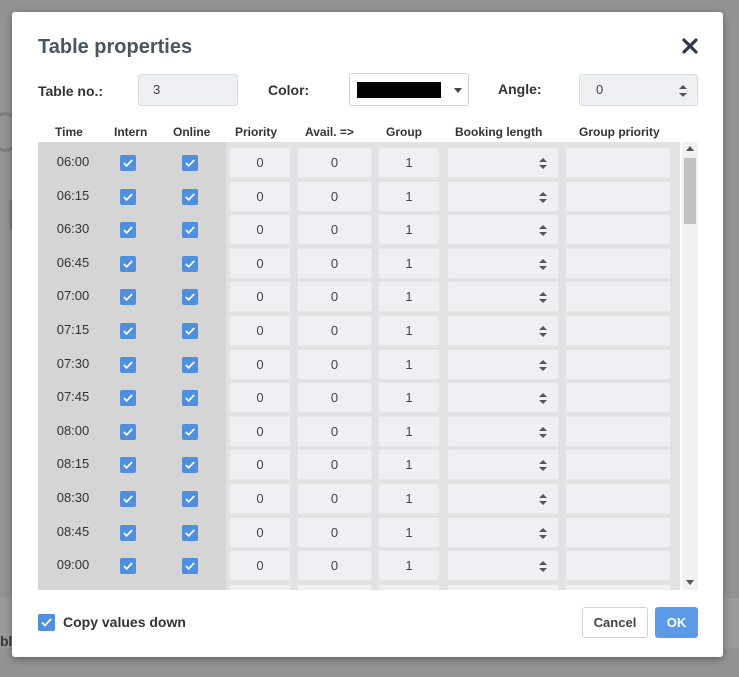 This screenshot has width=739, height=677. What do you see at coordinates (409, 89) in the screenshot?
I see `color-select` at bounding box center [409, 89].